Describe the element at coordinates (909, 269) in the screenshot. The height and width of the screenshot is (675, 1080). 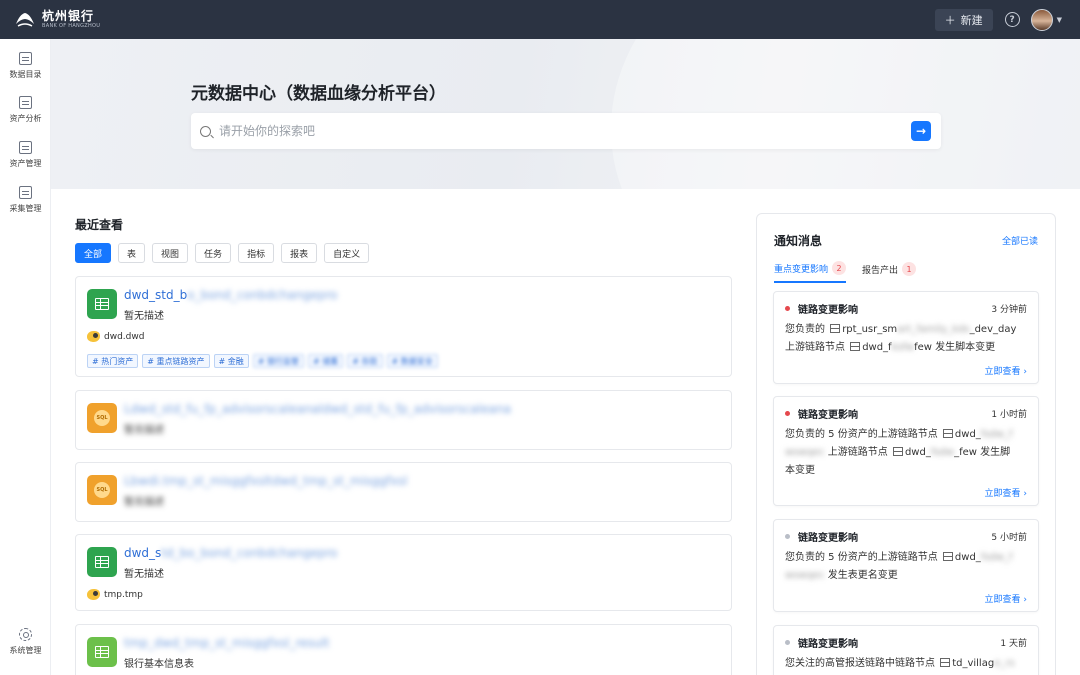
I see `count-badge: 1` at that location.